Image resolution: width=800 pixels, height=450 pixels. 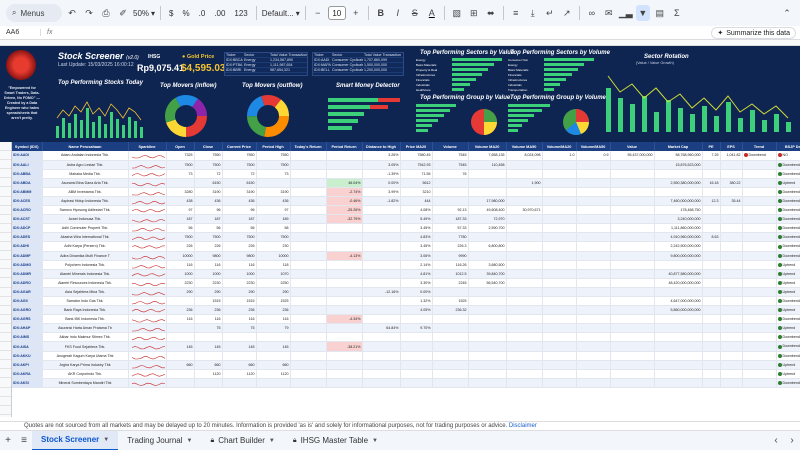 What do you see at coordinates (27, 292) in the screenshot?
I see `table-cell: IDX:AGAR` at bounding box center [27, 292].